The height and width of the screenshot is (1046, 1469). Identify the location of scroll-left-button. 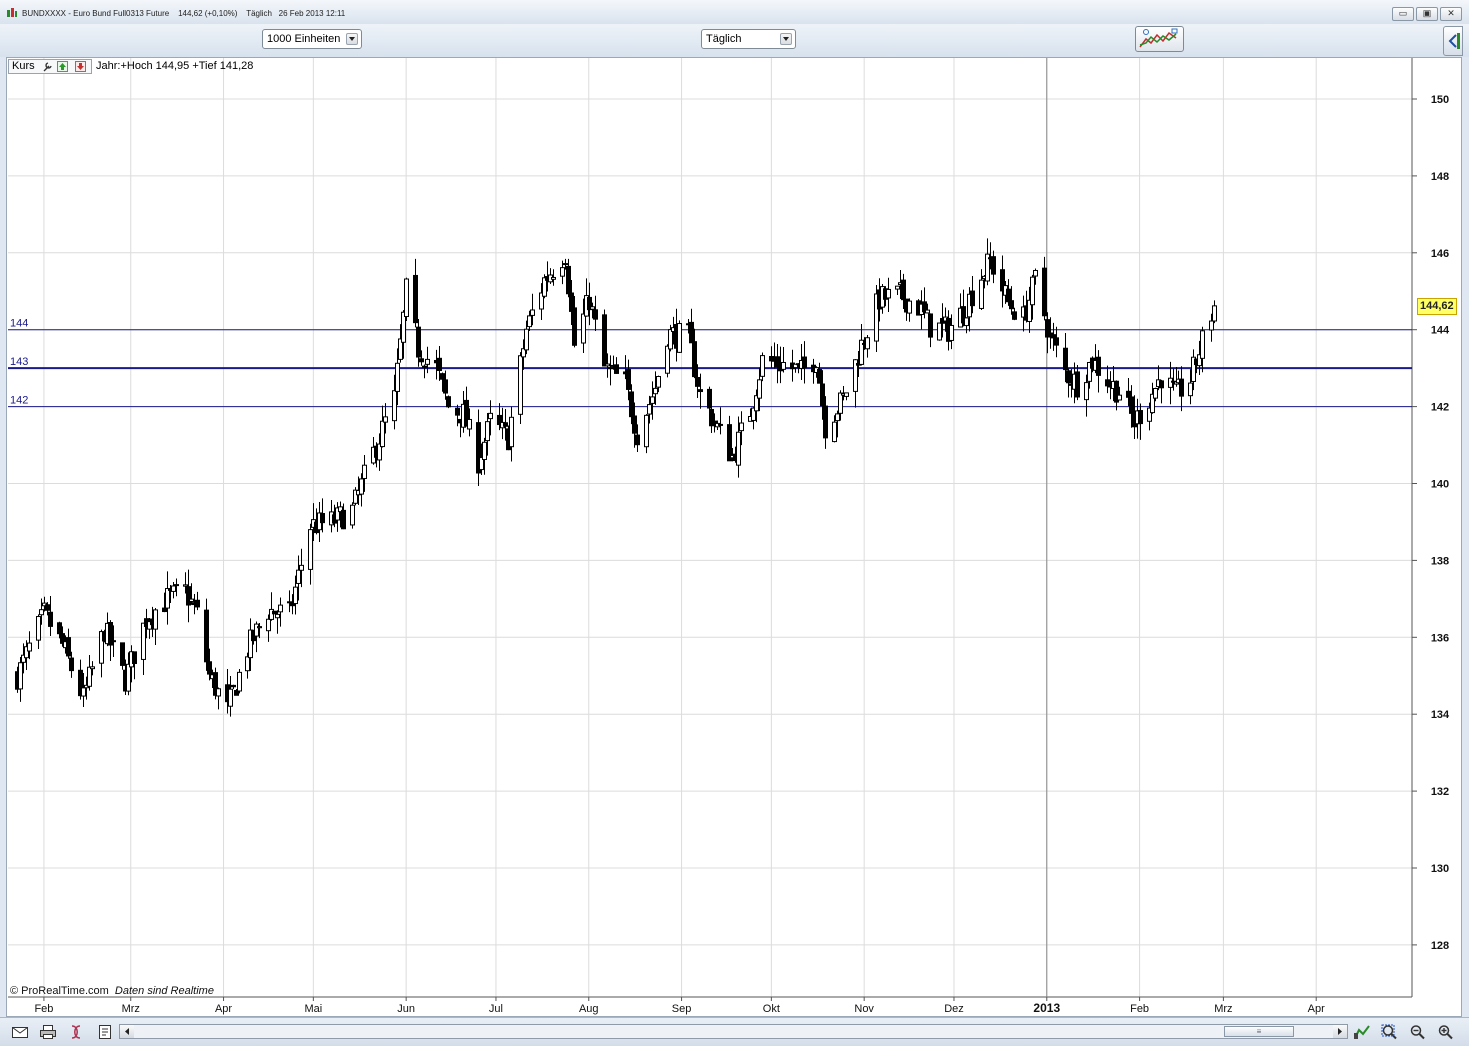
(127, 1031).